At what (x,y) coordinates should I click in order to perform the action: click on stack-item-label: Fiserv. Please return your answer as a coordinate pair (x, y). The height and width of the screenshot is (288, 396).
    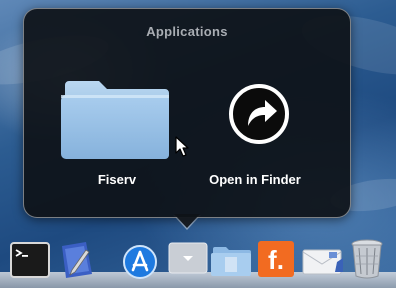
    Looking at the image, I should click on (117, 179).